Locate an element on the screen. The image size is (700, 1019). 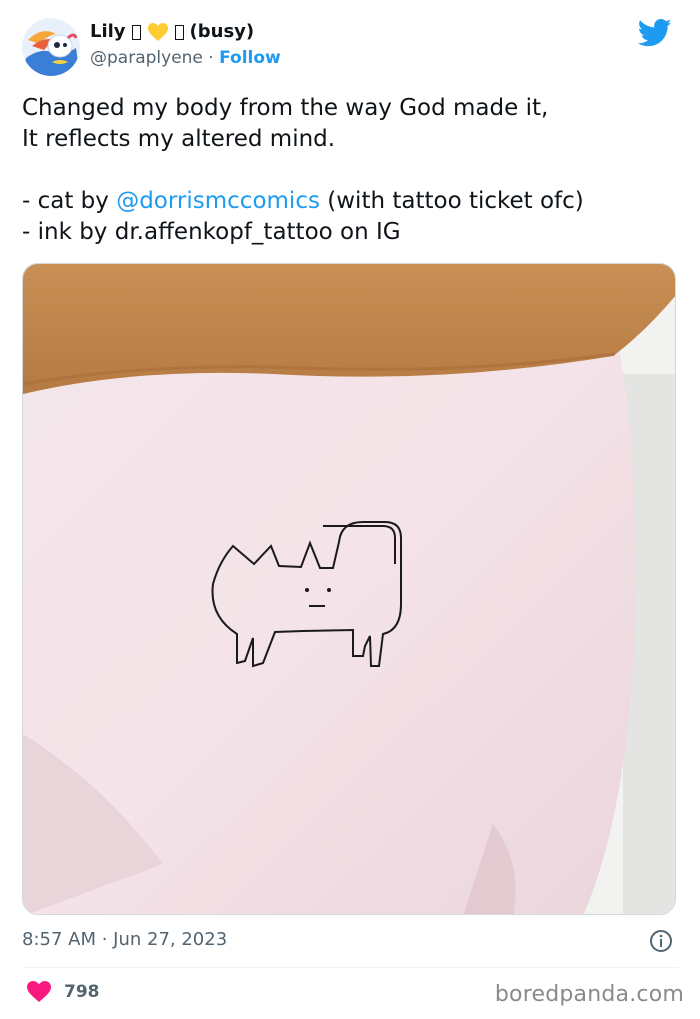
display-name: Lily (busy) is located at coordinates (185, 32).